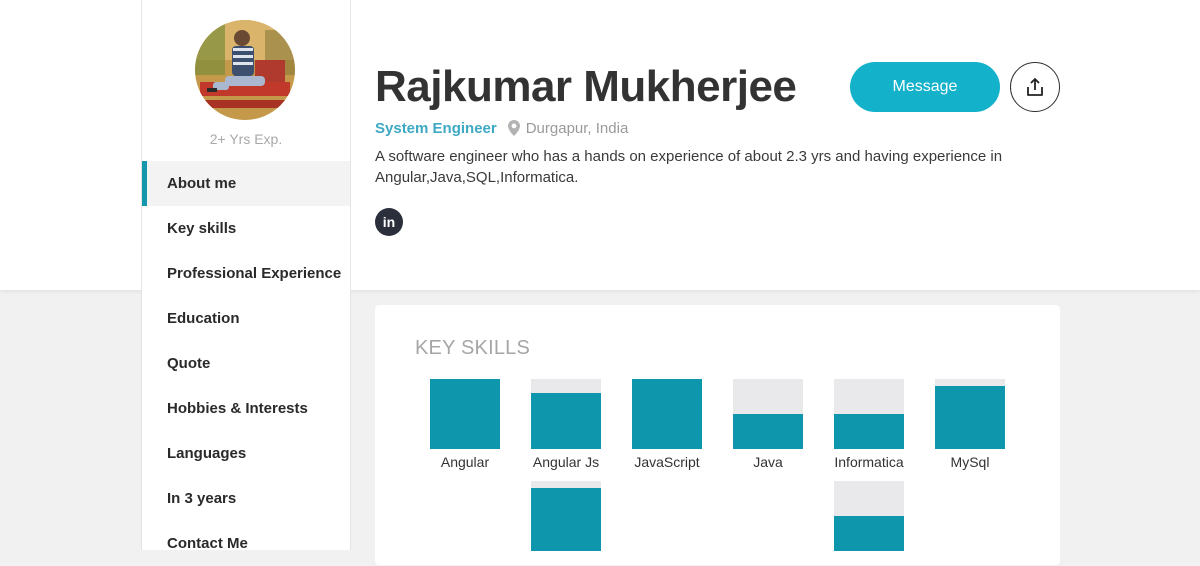 The width and height of the screenshot is (1200, 566). I want to click on sidebar-item-in-3-years: In 3 years, so click(246, 498).